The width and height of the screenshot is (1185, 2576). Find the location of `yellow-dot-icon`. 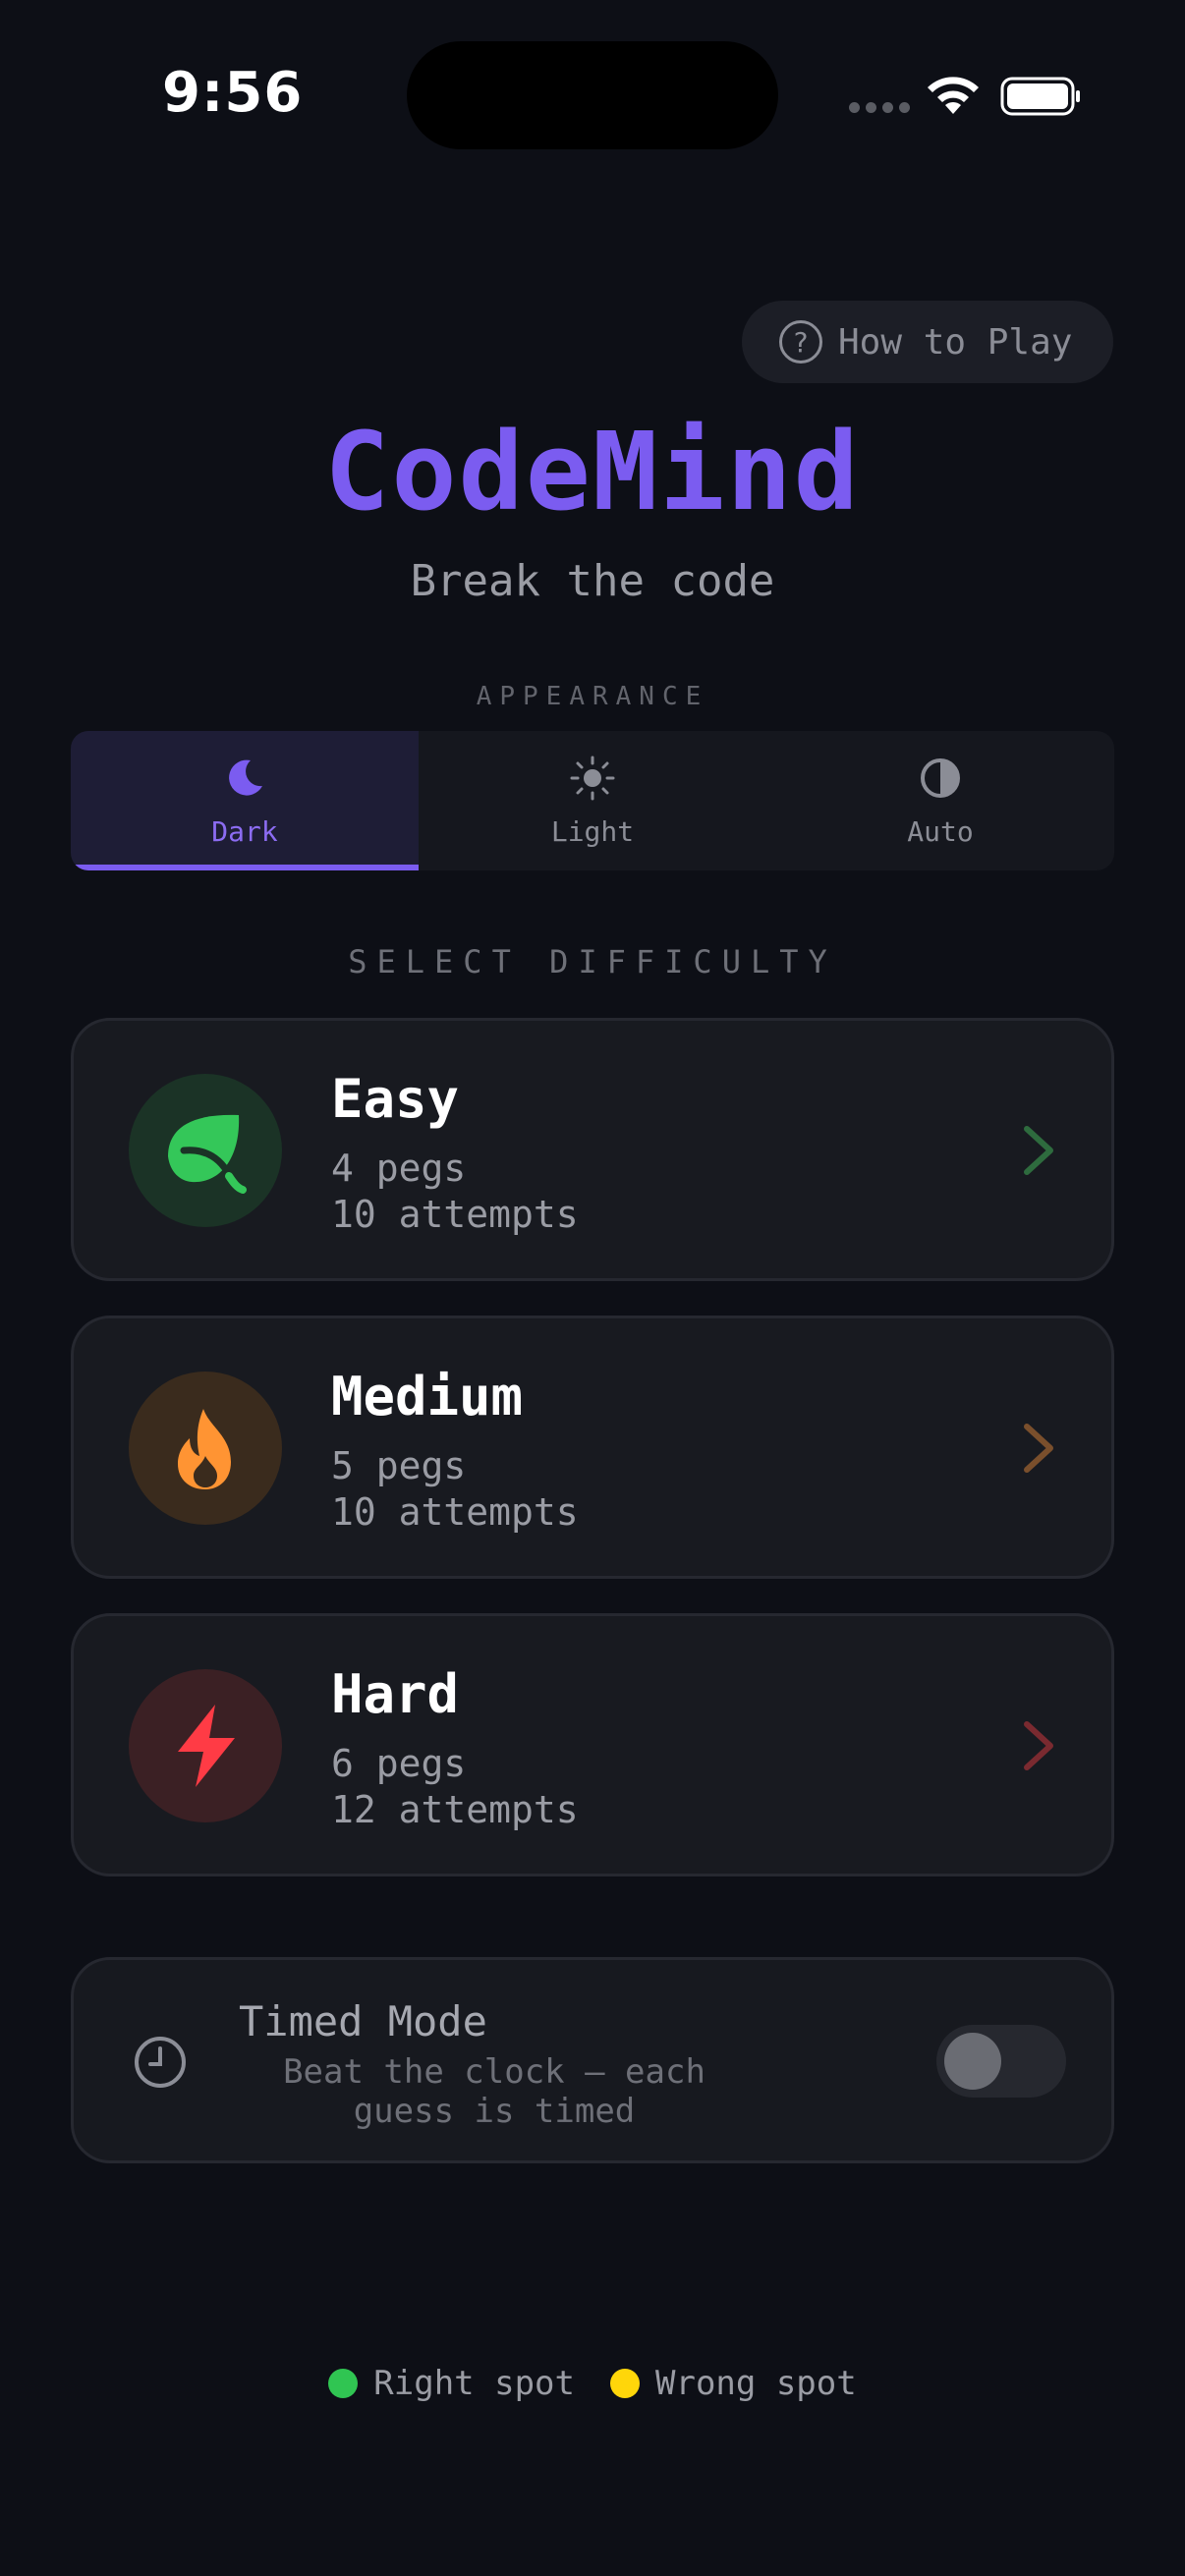

yellow-dot-icon is located at coordinates (625, 2383).